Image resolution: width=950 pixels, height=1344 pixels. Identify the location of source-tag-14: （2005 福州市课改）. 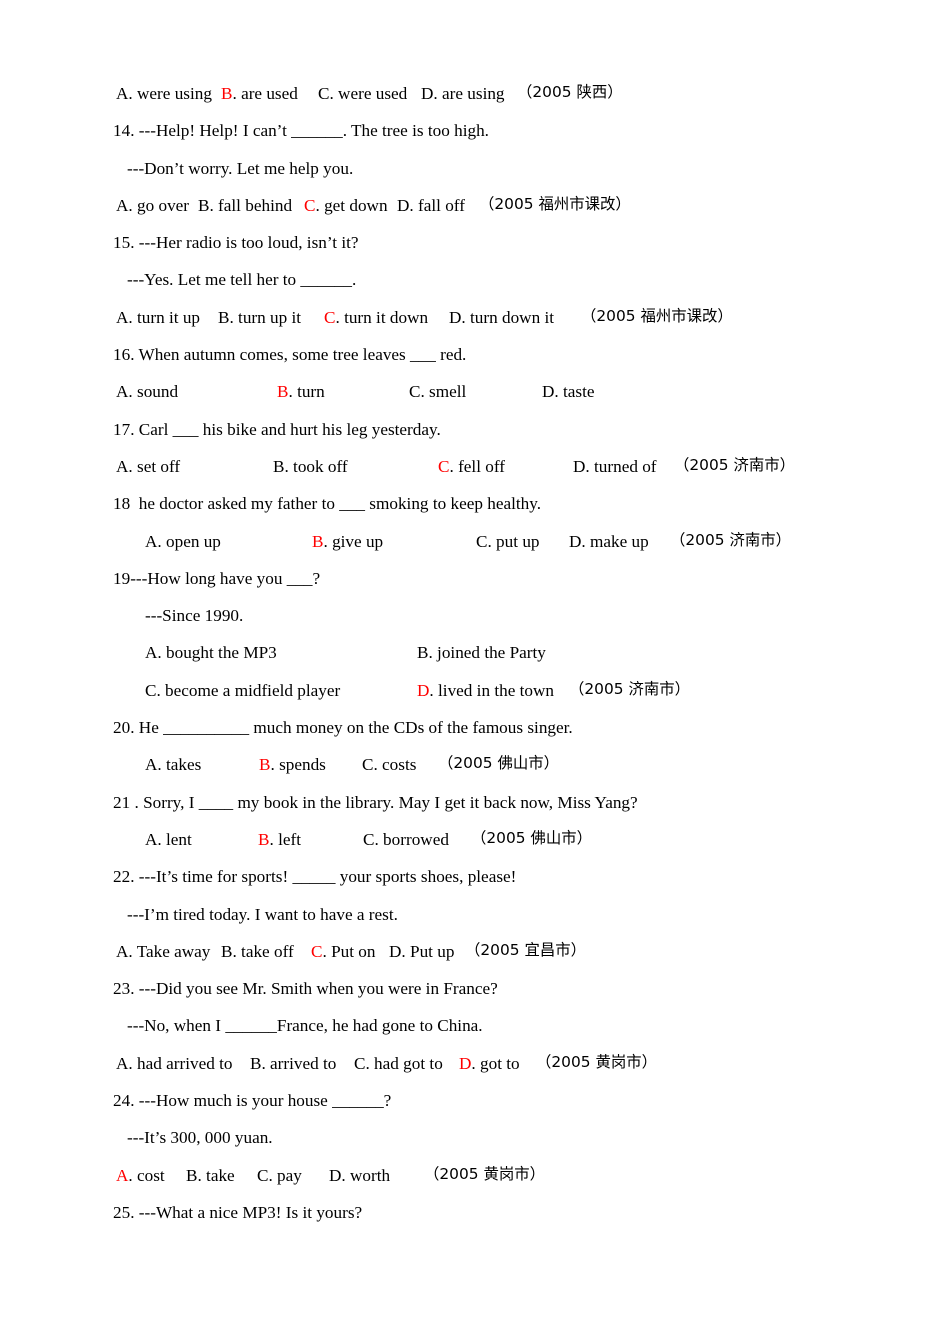
(555, 203).